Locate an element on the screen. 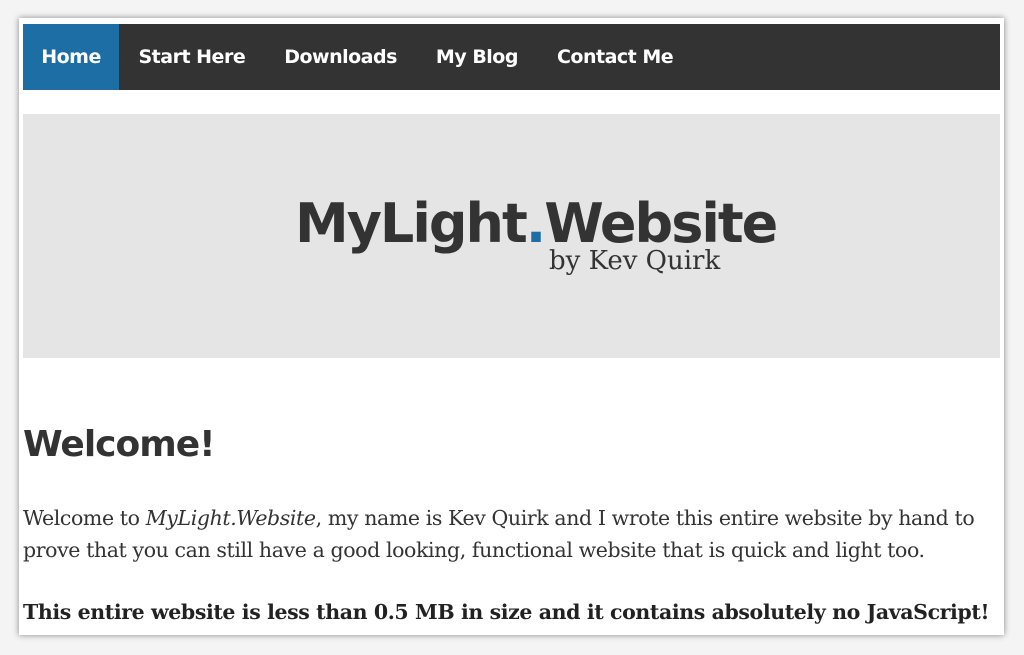  nav-item-start-here: Start Here is located at coordinates (192, 57).